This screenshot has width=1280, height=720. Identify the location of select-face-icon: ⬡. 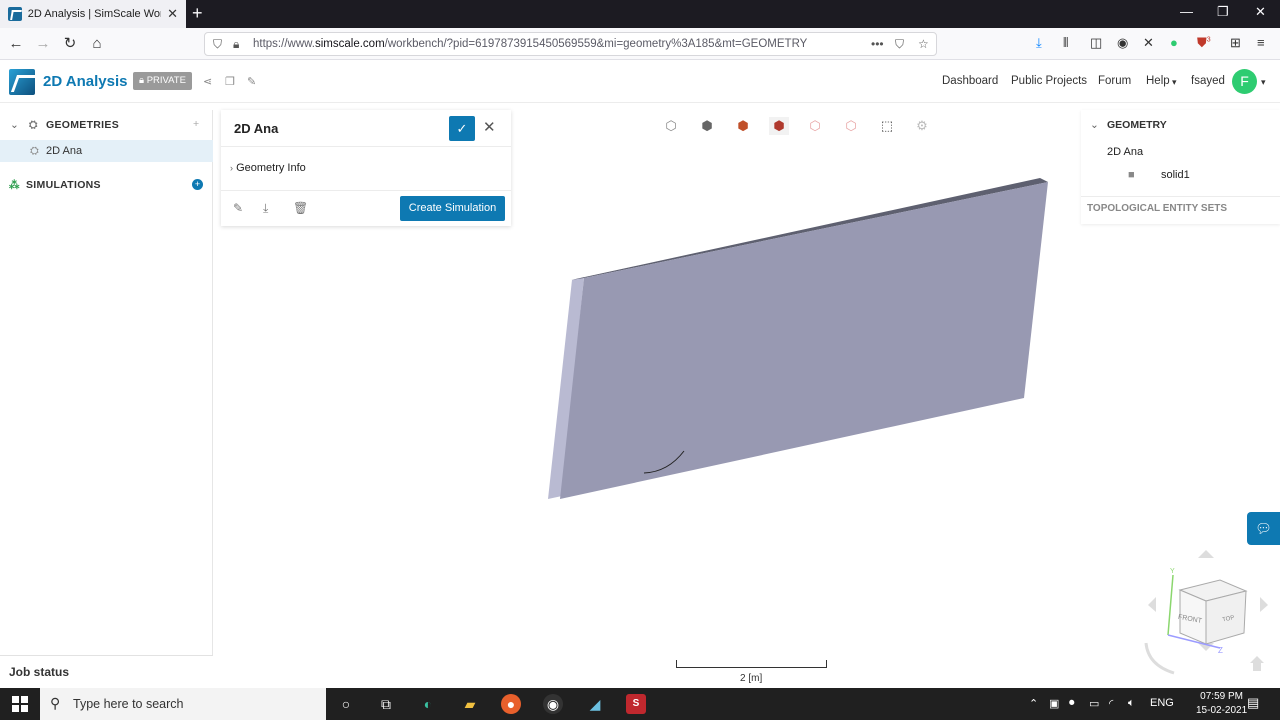
(851, 126).